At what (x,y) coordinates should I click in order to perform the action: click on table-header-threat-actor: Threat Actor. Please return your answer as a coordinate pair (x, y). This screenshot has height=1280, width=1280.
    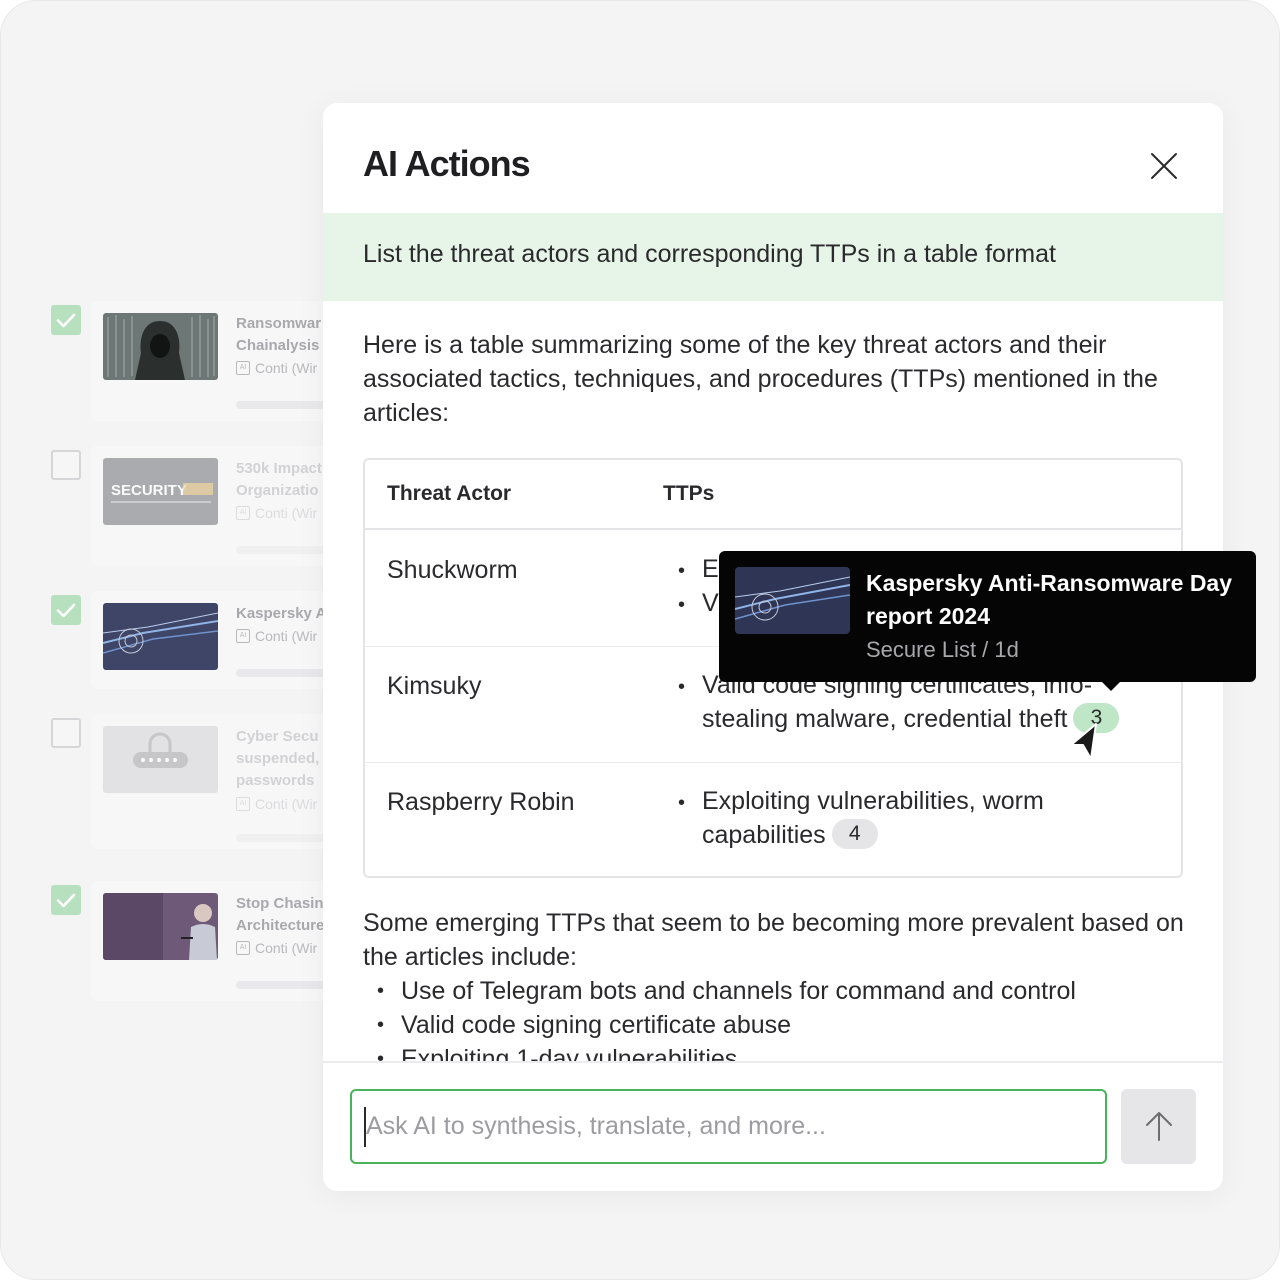
    Looking at the image, I should click on (449, 493).